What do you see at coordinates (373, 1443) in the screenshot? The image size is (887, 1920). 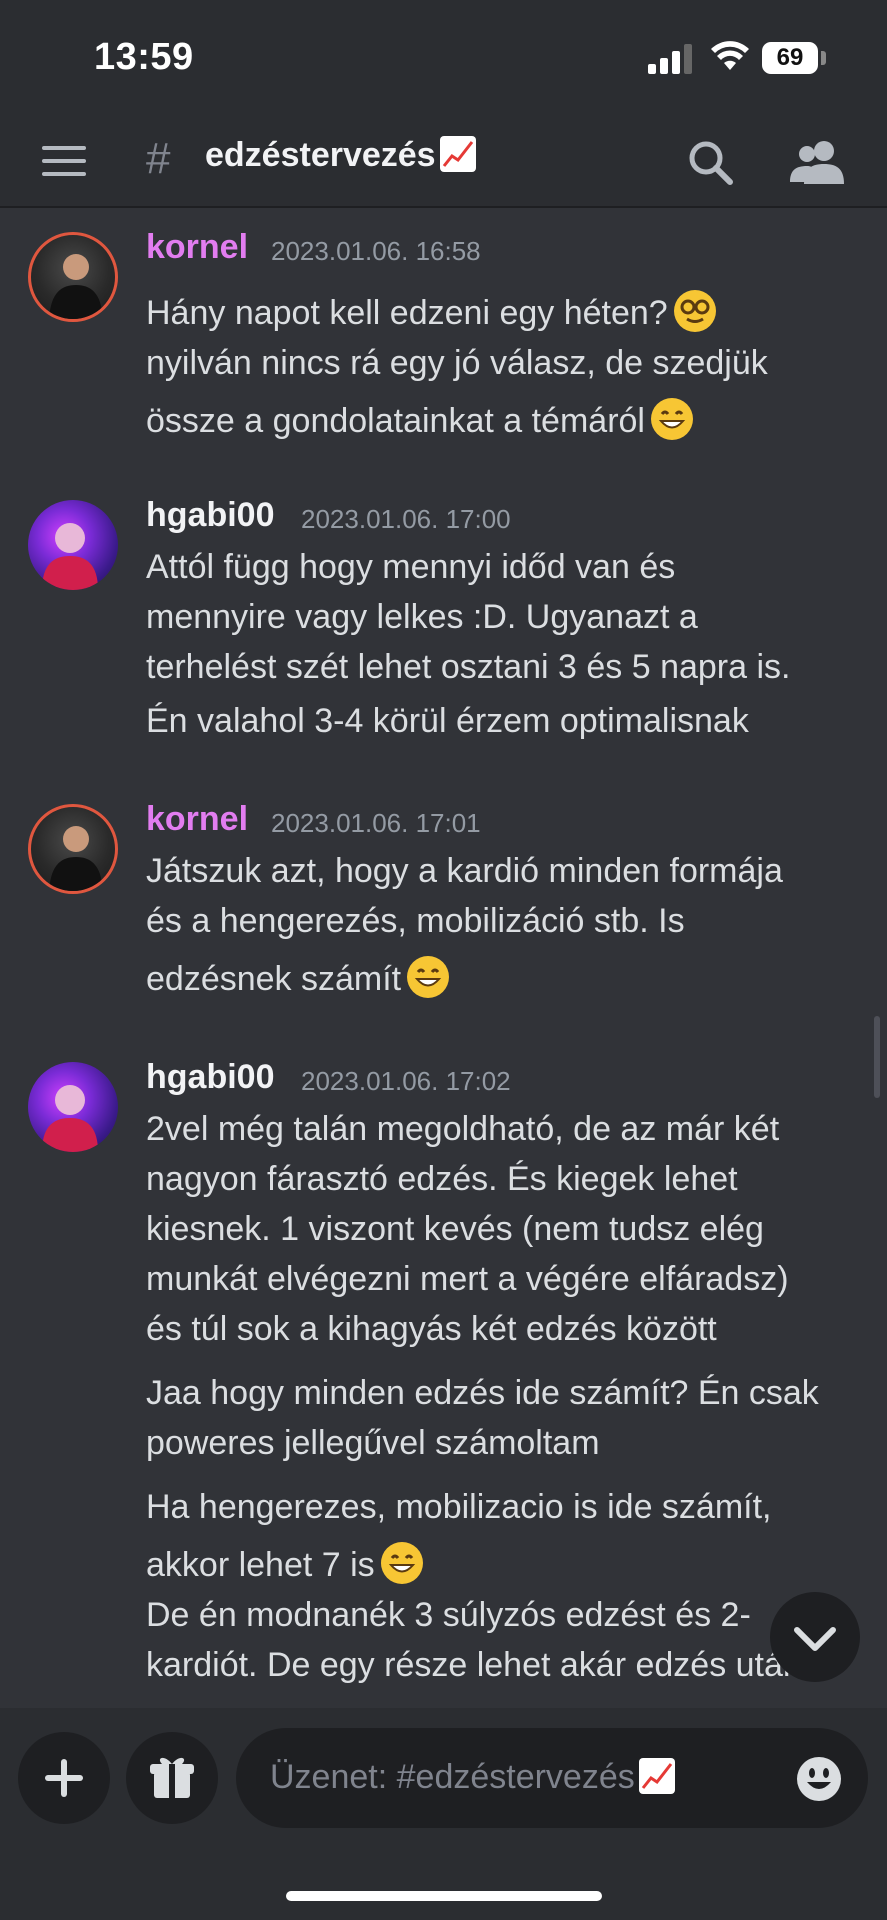 I see `message-line: poweres jellegűvel számoltam` at bounding box center [373, 1443].